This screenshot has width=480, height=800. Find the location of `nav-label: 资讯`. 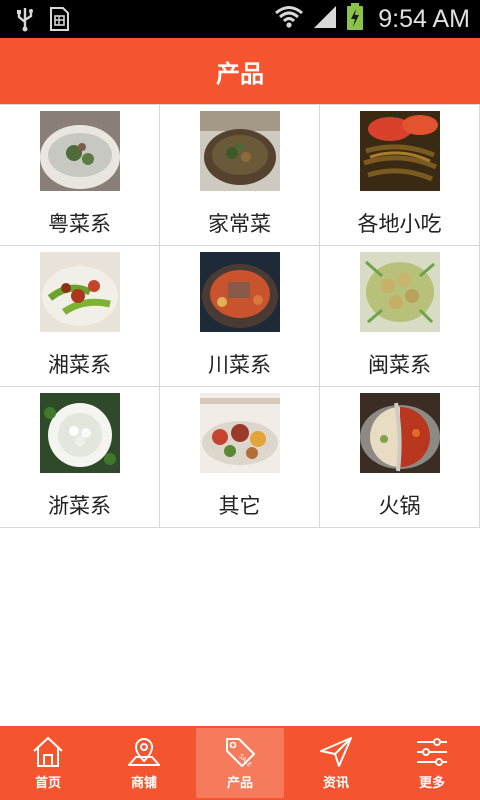

nav-label: 资讯 is located at coordinates (335, 783).